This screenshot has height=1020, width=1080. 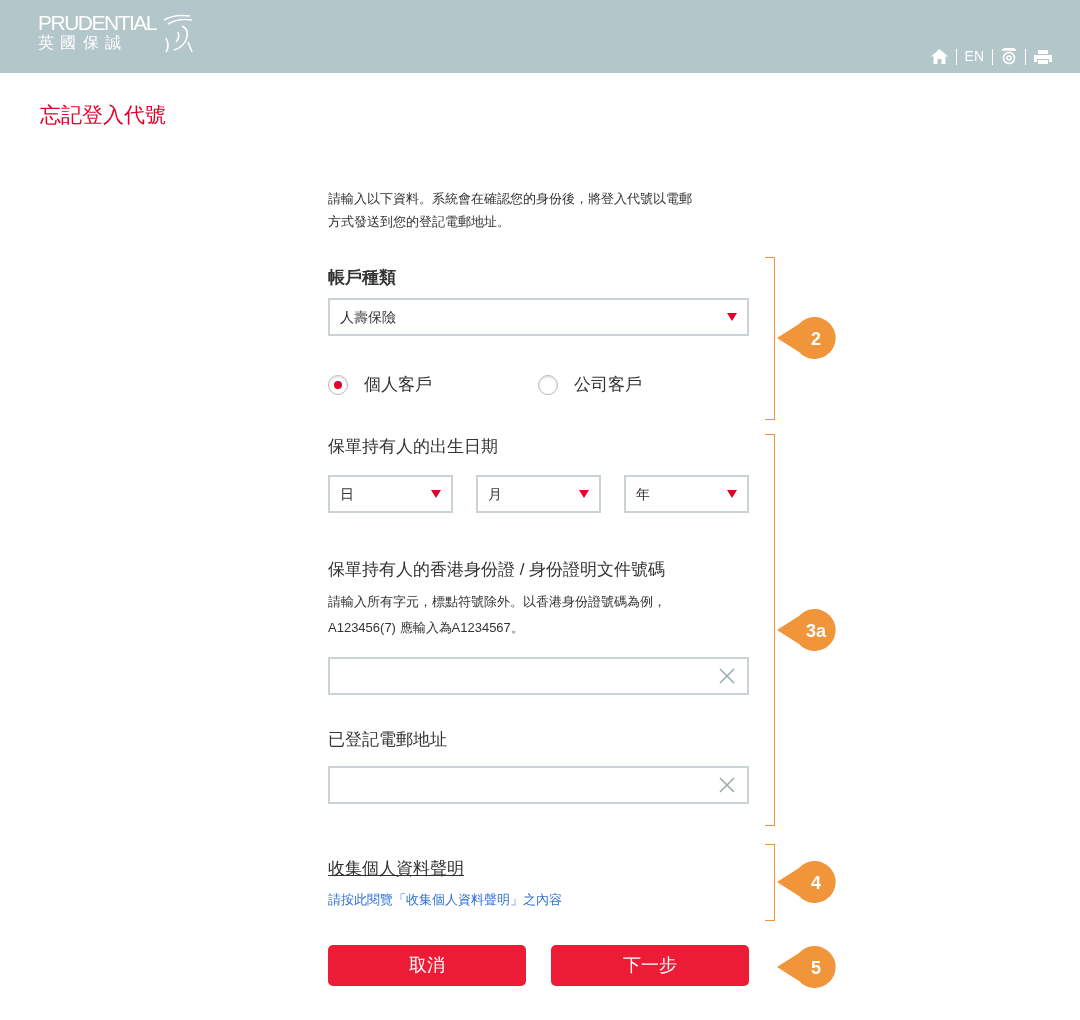 What do you see at coordinates (538, 494) in the screenshot?
I see `date-select: 月` at bounding box center [538, 494].